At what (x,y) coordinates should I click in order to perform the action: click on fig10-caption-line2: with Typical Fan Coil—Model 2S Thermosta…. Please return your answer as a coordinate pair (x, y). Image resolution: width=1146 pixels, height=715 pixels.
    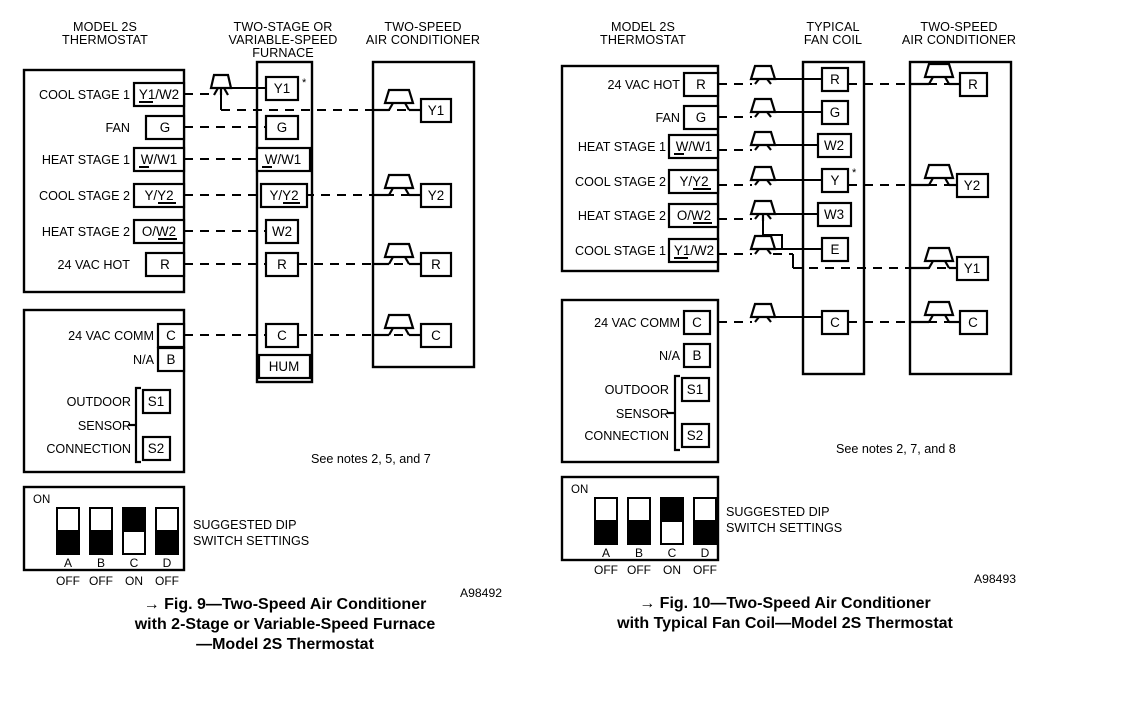
    Looking at the image, I should click on (784, 623).